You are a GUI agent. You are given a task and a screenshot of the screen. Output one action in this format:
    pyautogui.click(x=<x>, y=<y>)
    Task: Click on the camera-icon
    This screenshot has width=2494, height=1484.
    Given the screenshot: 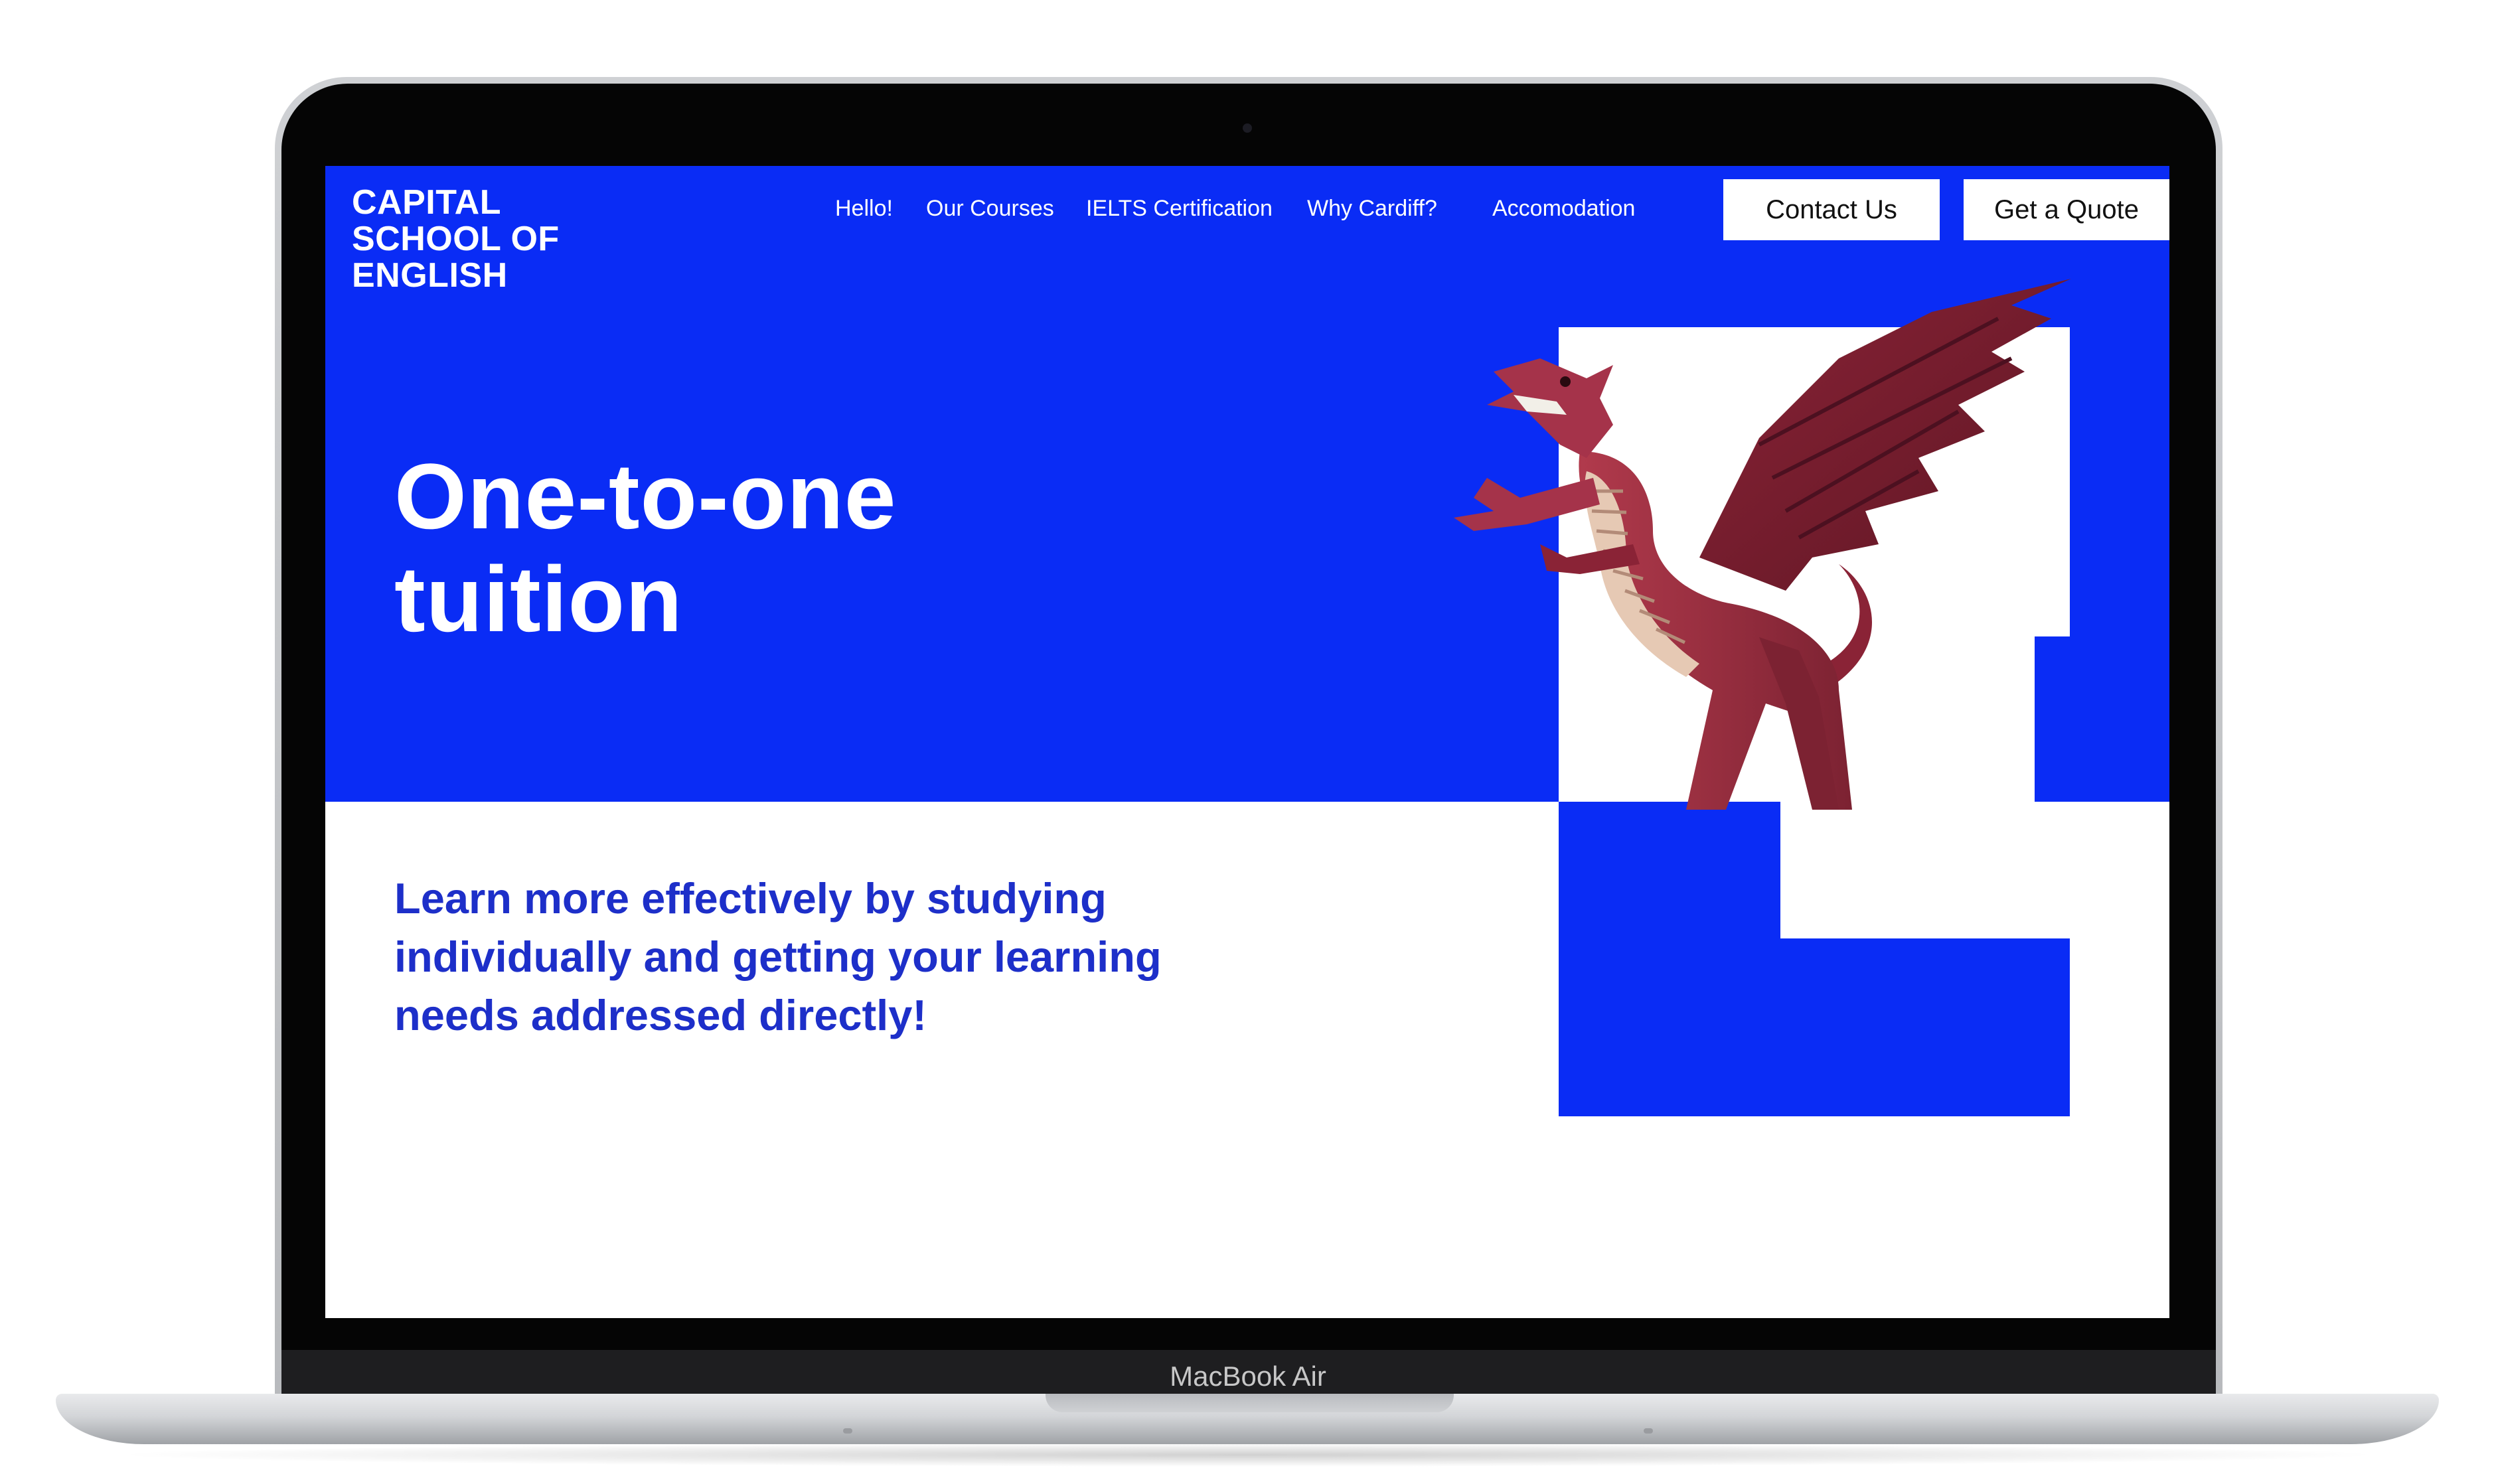 What is the action you would take?
    pyautogui.click(x=1247, y=128)
    